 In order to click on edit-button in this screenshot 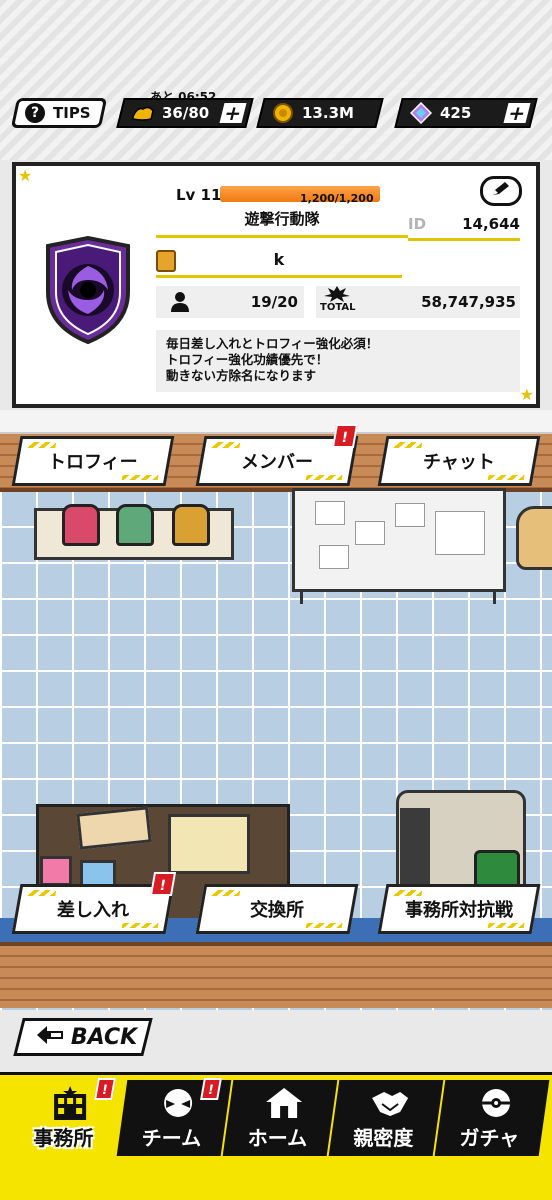, I will do `click(501, 191)`.